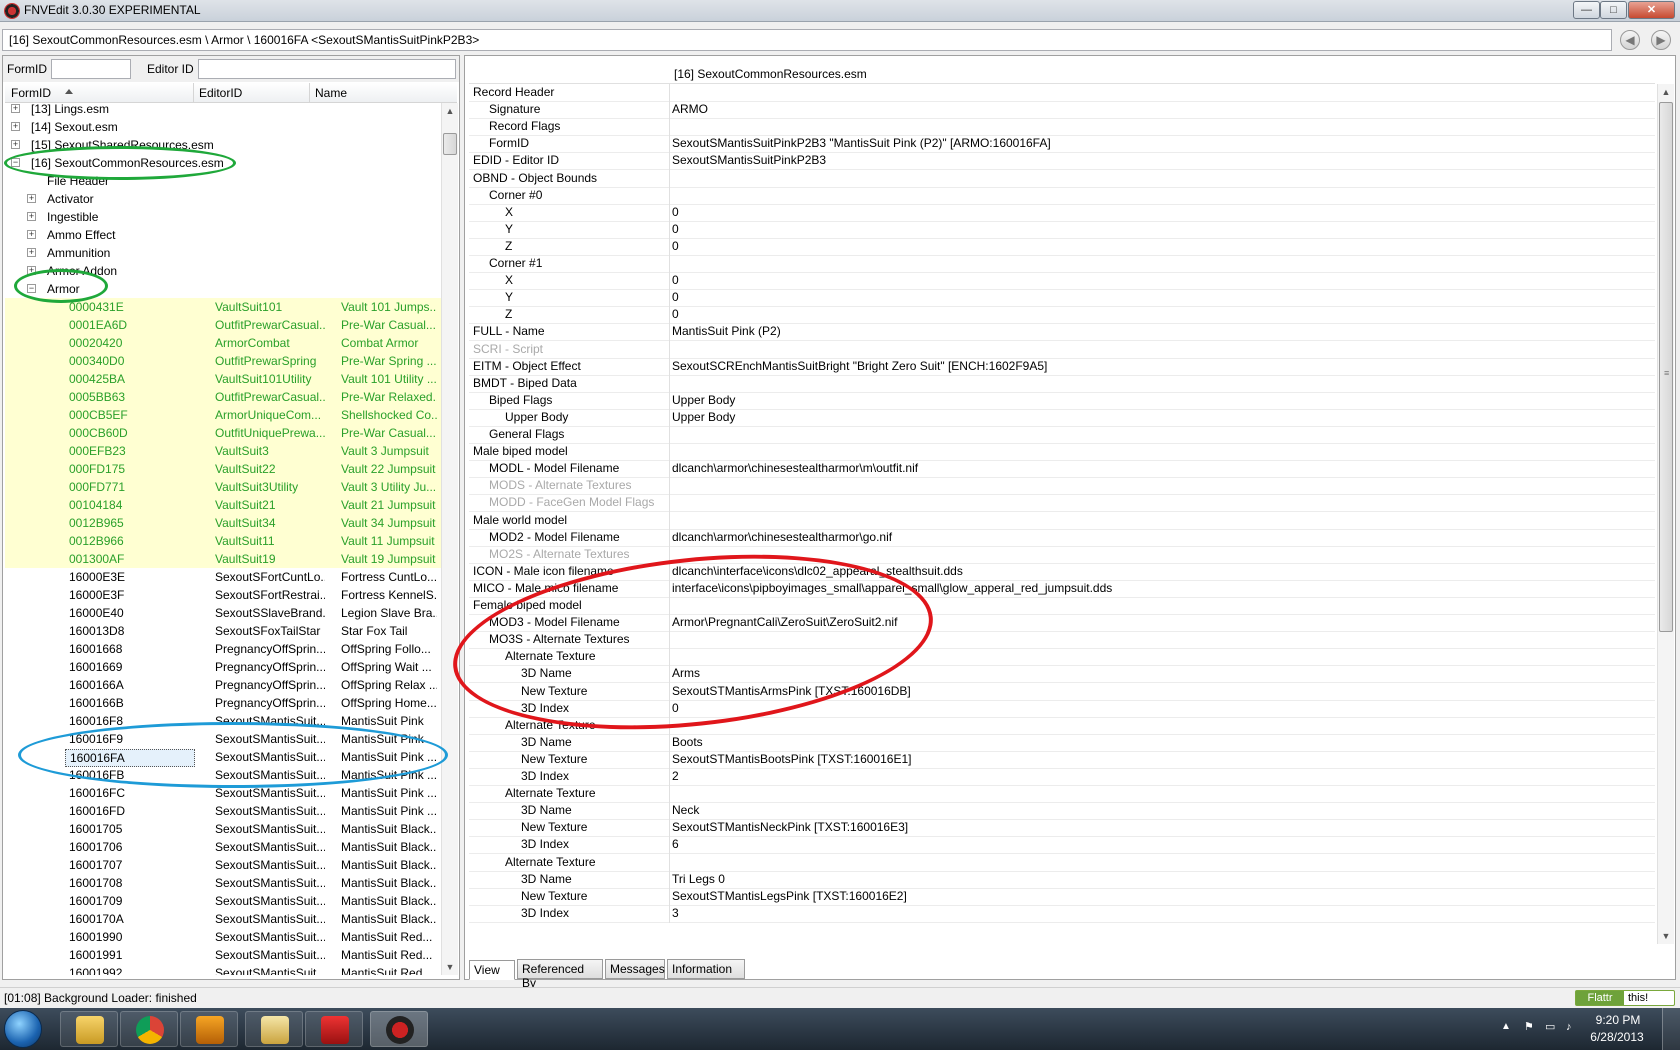 This screenshot has height=1050, width=1680. I want to click on column-header-name: Name, so click(331, 93).